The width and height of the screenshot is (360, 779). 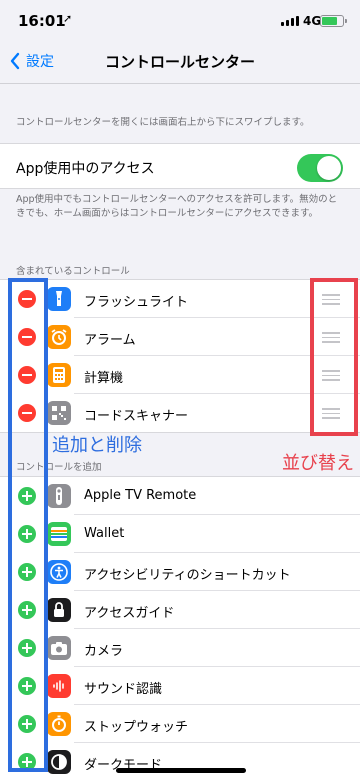 I want to click on control-row: フラッシュライト, so click(x=180, y=299).